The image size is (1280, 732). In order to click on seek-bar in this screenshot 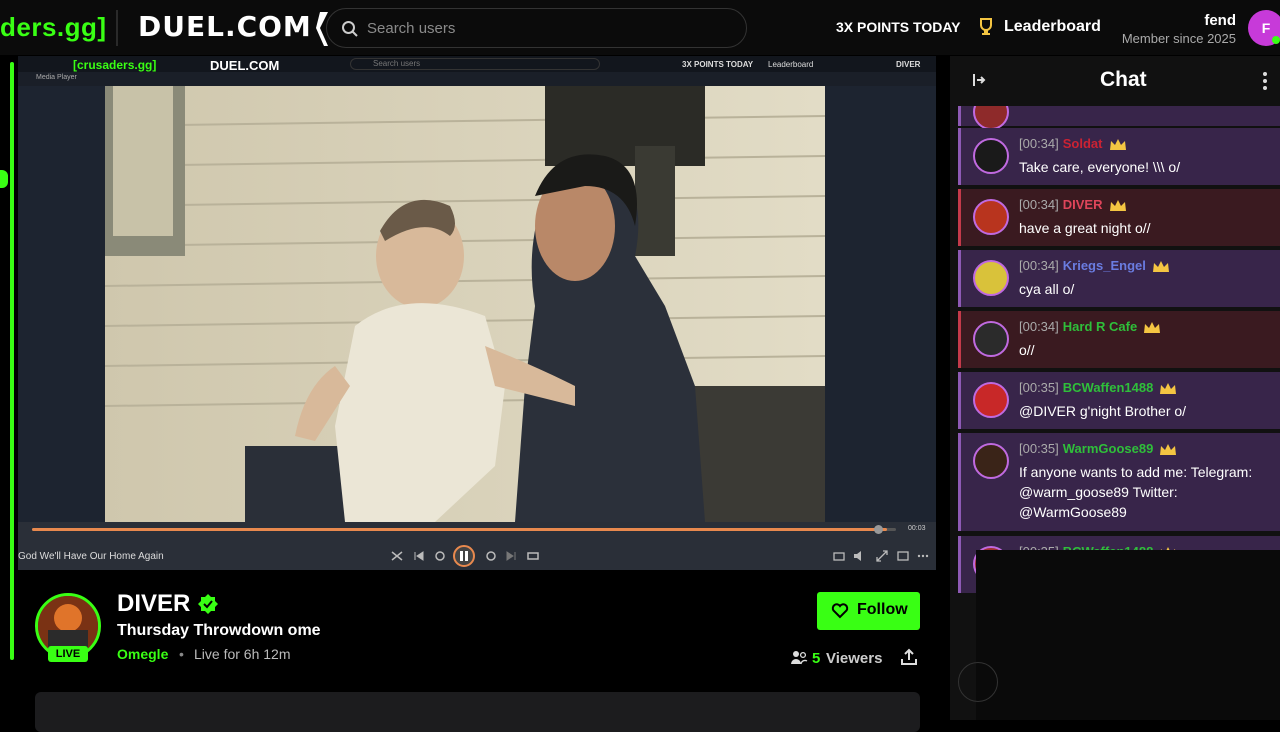, I will do `click(464, 529)`.